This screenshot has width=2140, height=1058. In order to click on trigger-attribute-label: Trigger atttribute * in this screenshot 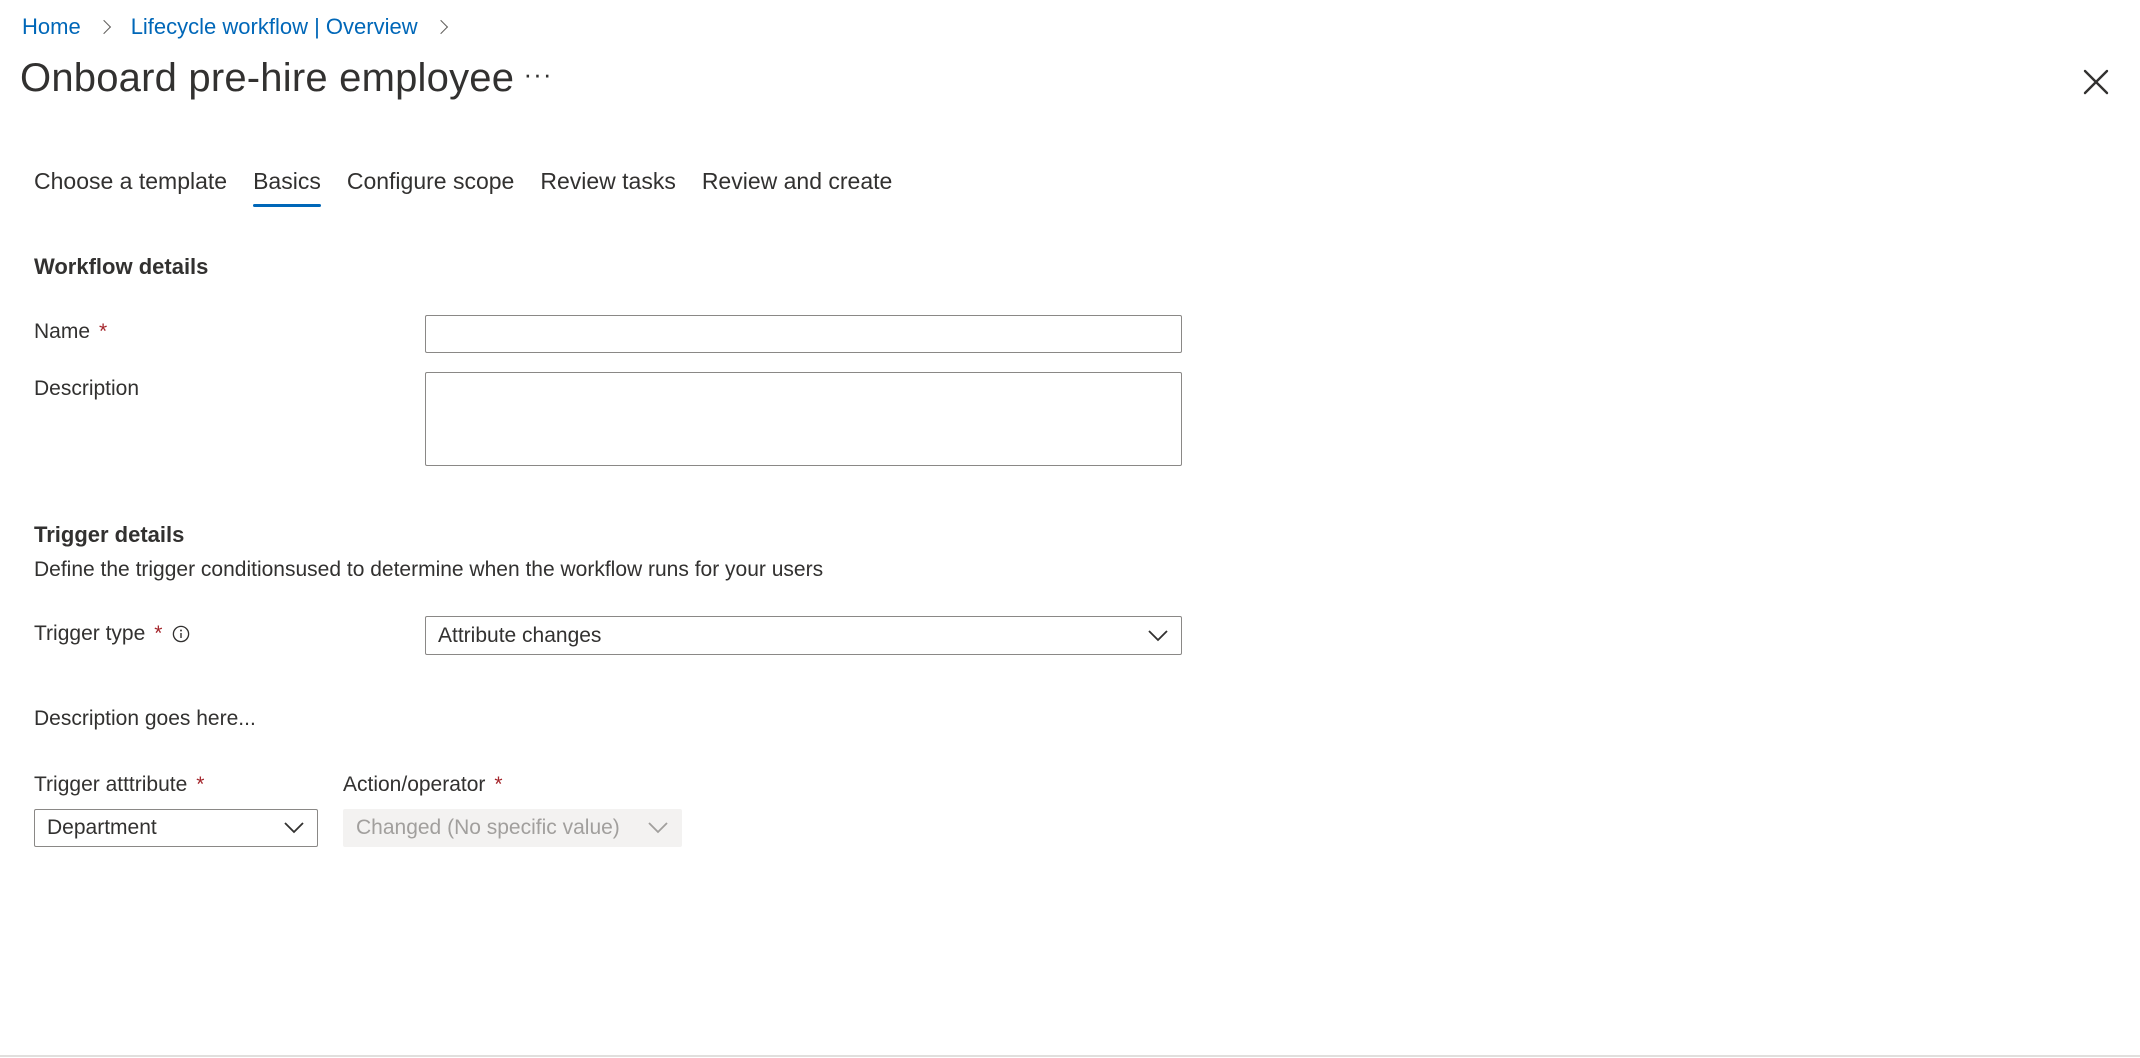, I will do `click(119, 785)`.